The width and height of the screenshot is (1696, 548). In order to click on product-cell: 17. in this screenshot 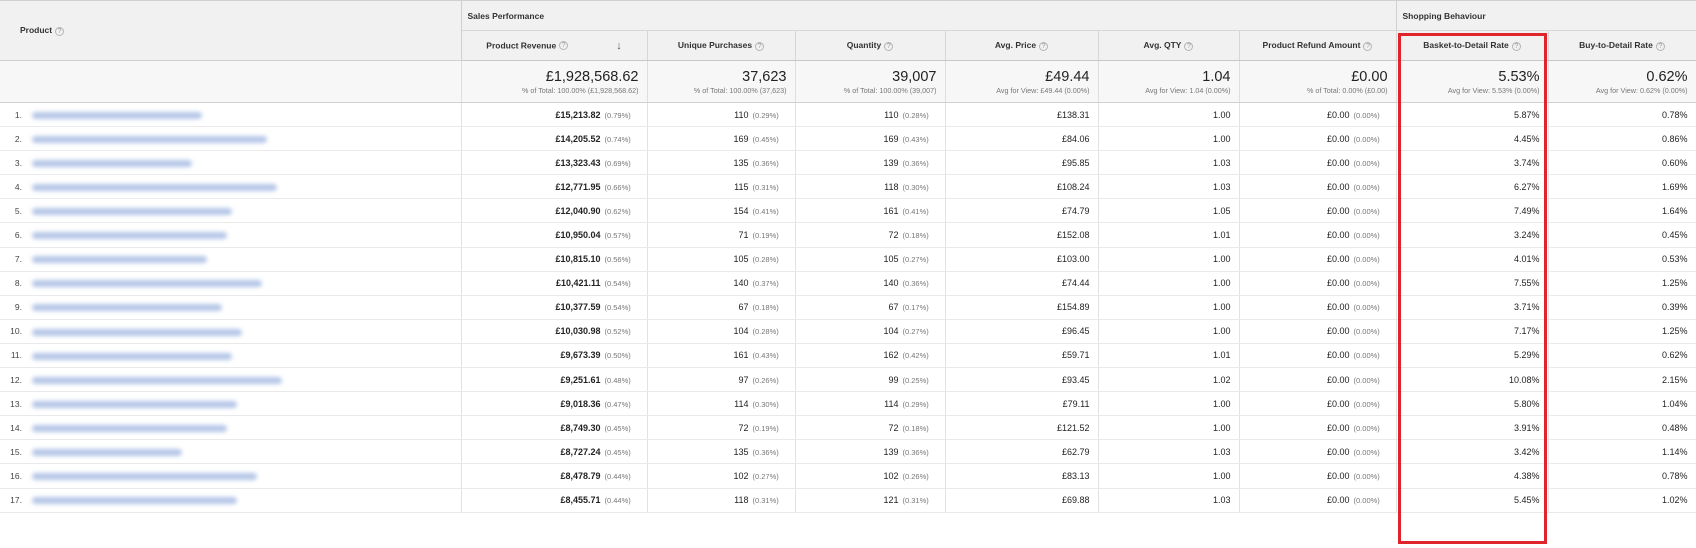, I will do `click(231, 500)`.